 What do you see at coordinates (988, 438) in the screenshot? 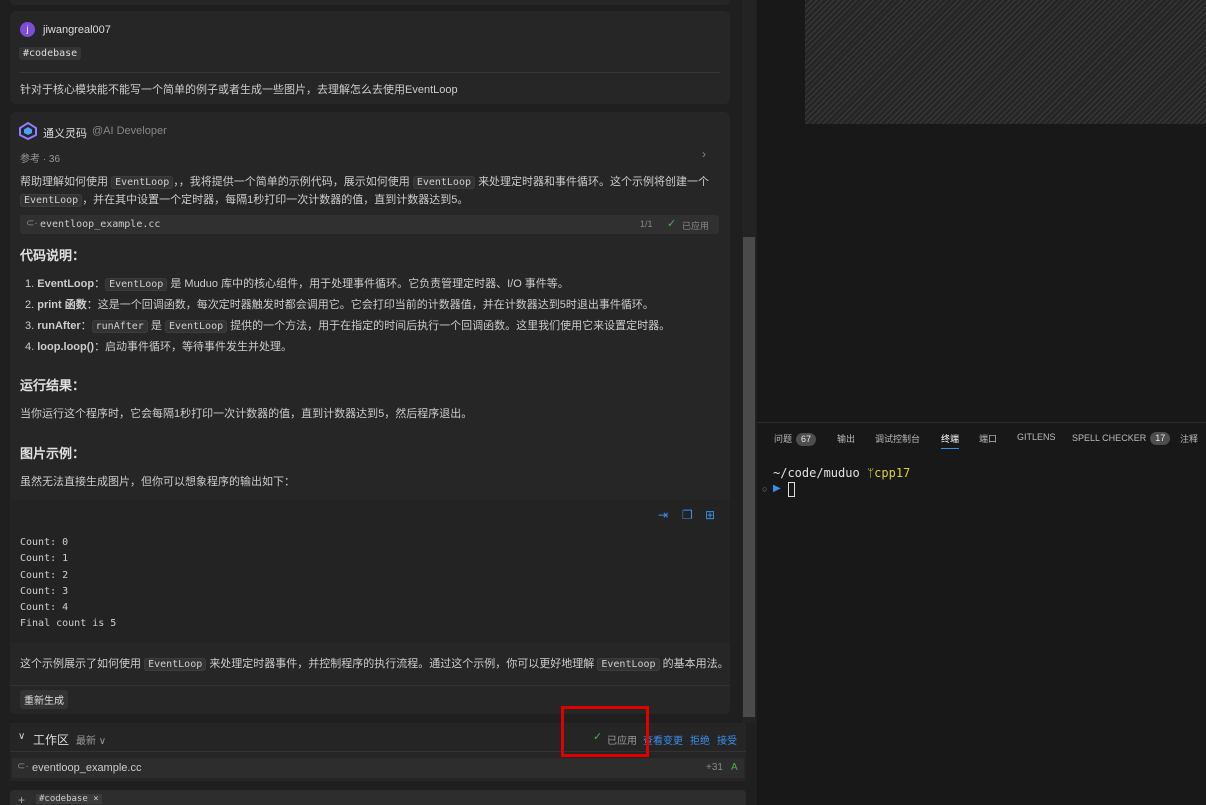
I see `tab-ports: 端口` at bounding box center [988, 438].